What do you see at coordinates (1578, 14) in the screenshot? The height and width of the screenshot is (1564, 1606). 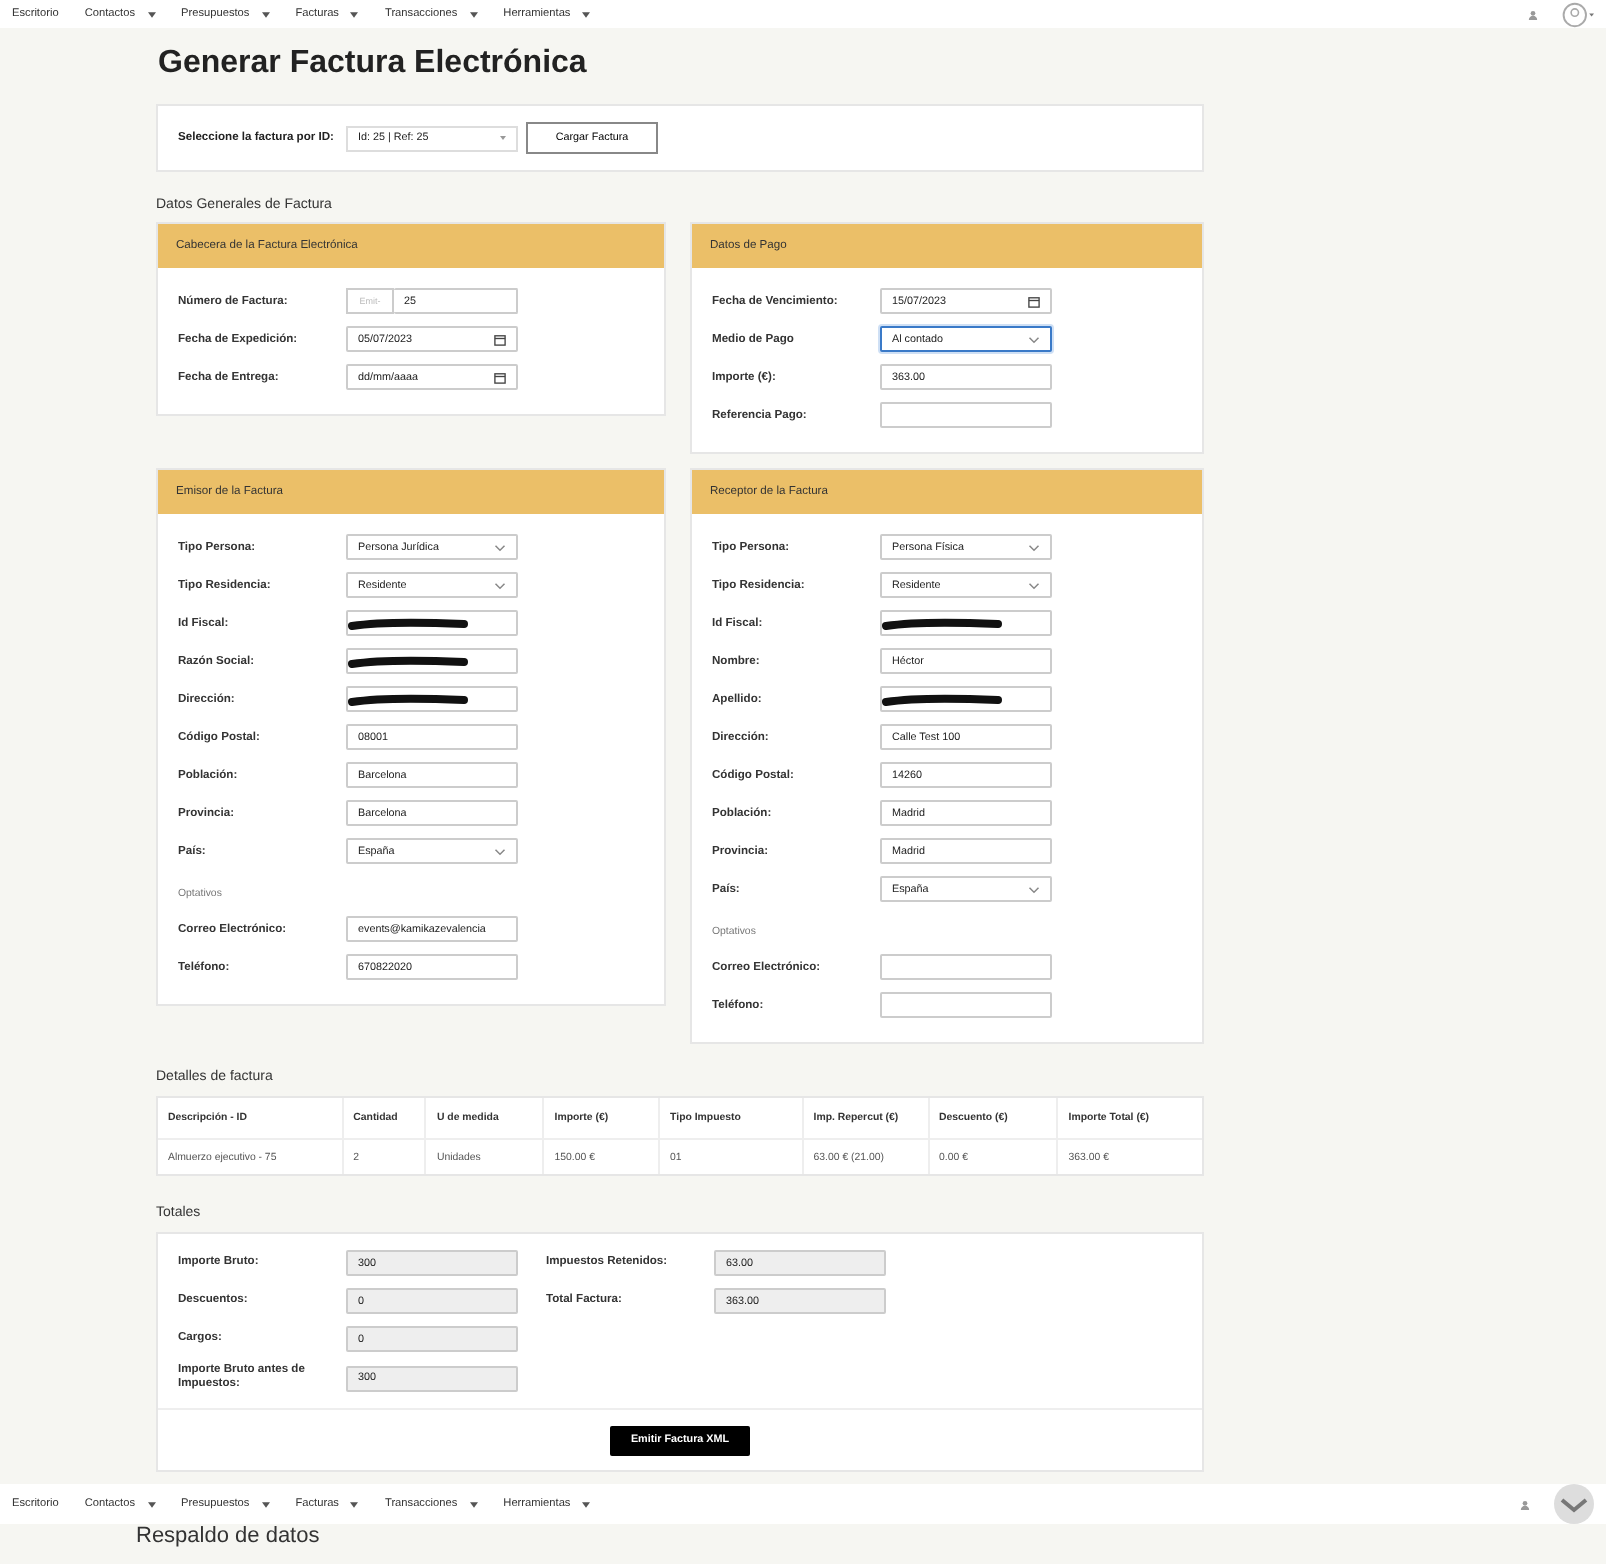 I see `avatar-icon` at bounding box center [1578, 14].